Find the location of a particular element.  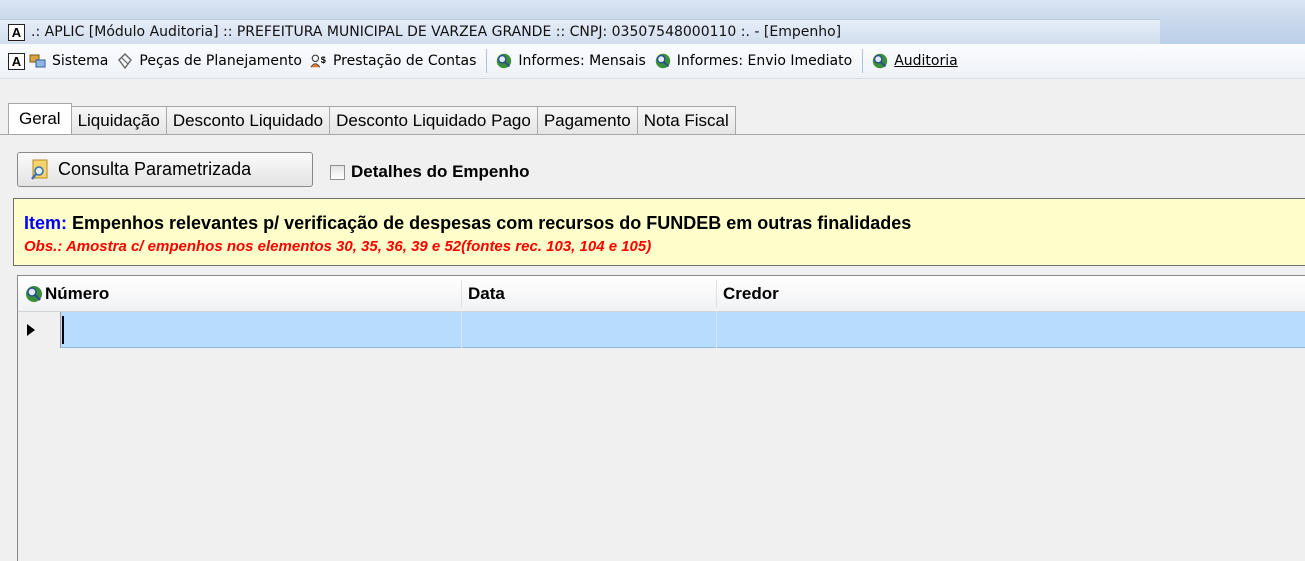

mdi-app-icon: A is located at coordinates (16, 61).